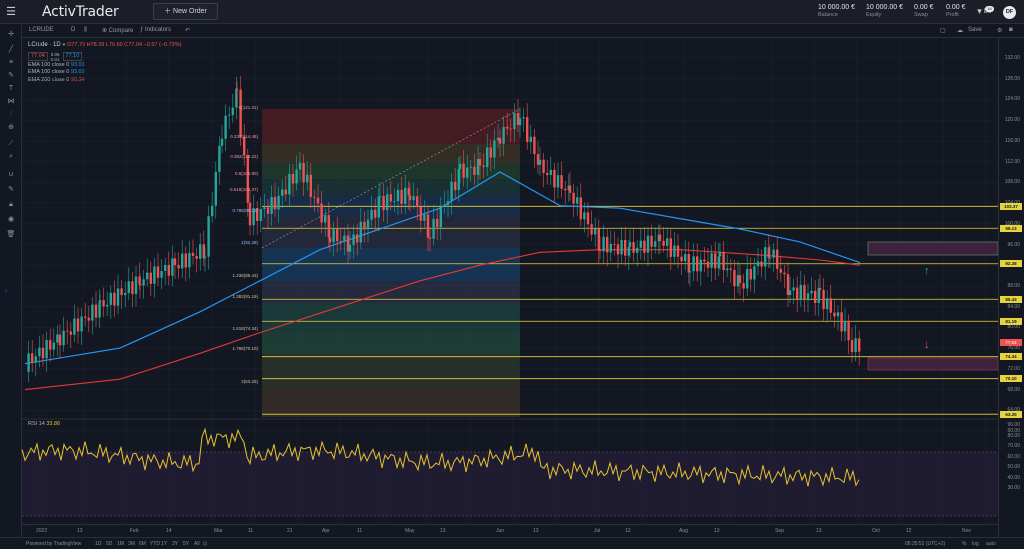 The height and width of the screenshot is (549, 1024). Describe the element at coordinates (164, 544) in the screenshot. I see `range-button-1y: 1Y` at that location.